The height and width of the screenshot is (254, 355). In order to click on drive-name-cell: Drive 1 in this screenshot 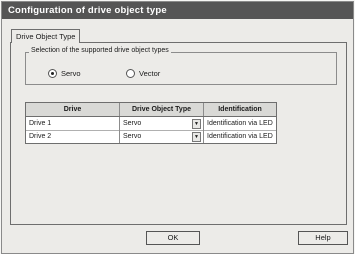, I will do `click(73, 123)`.